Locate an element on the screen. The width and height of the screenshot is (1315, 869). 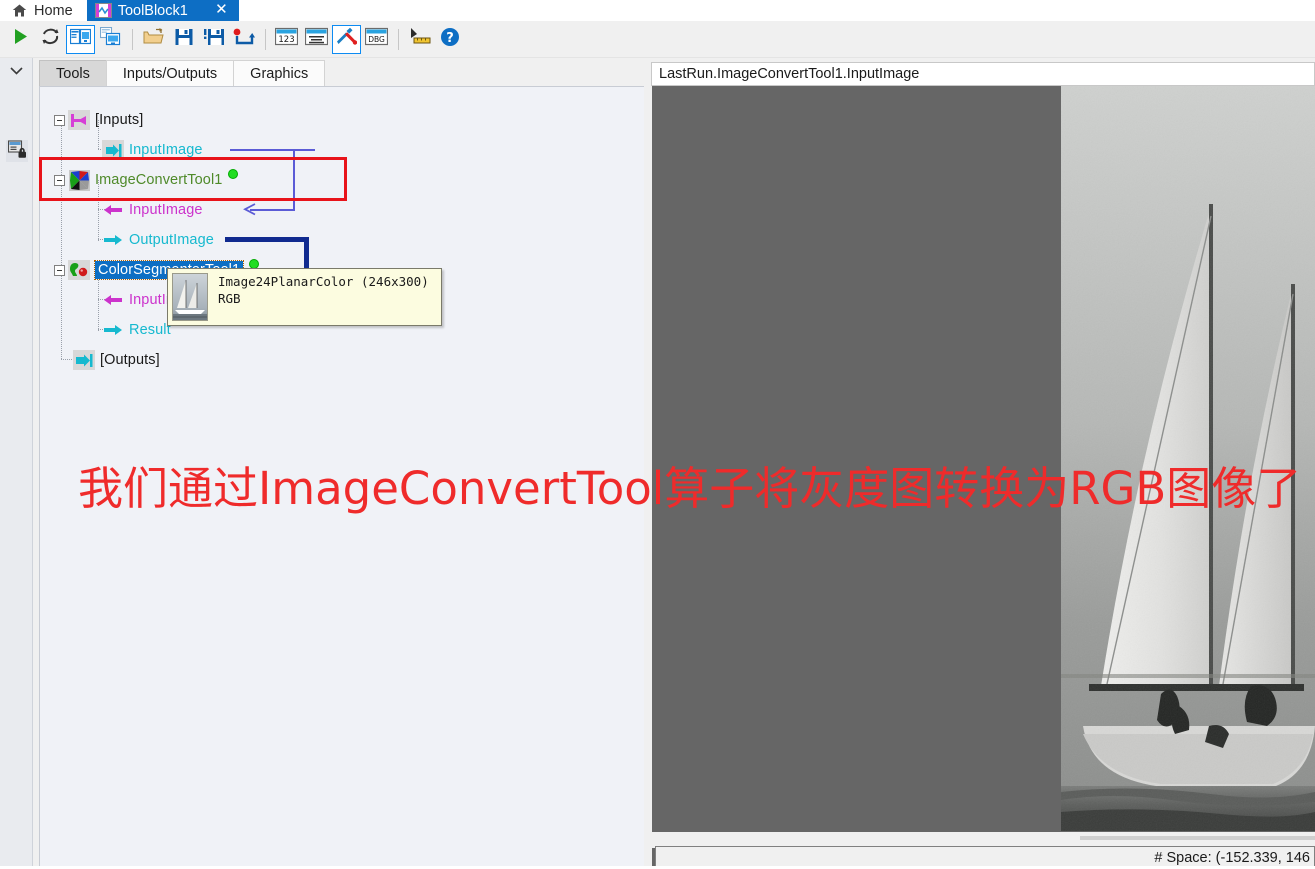
close-icon: ✕ is located at coordinates (219, 10).